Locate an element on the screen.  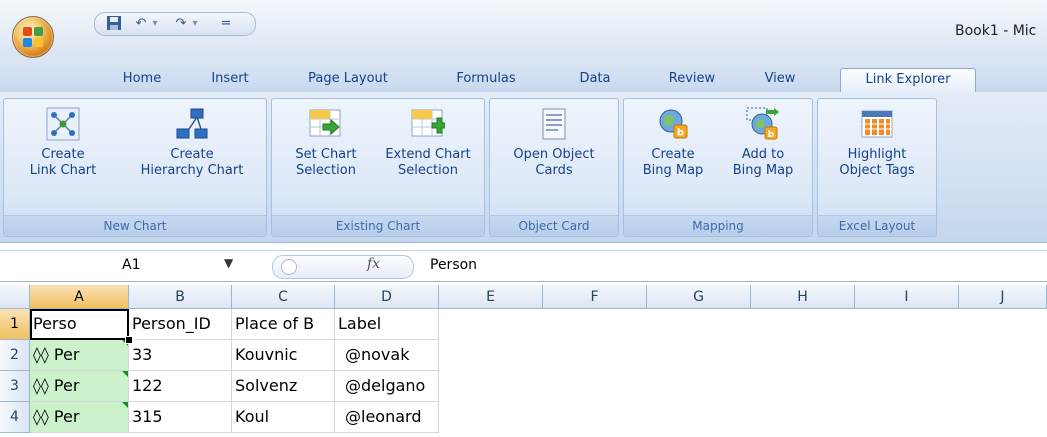
name-box: A1 ▼ is located at coordinates (122, 265).